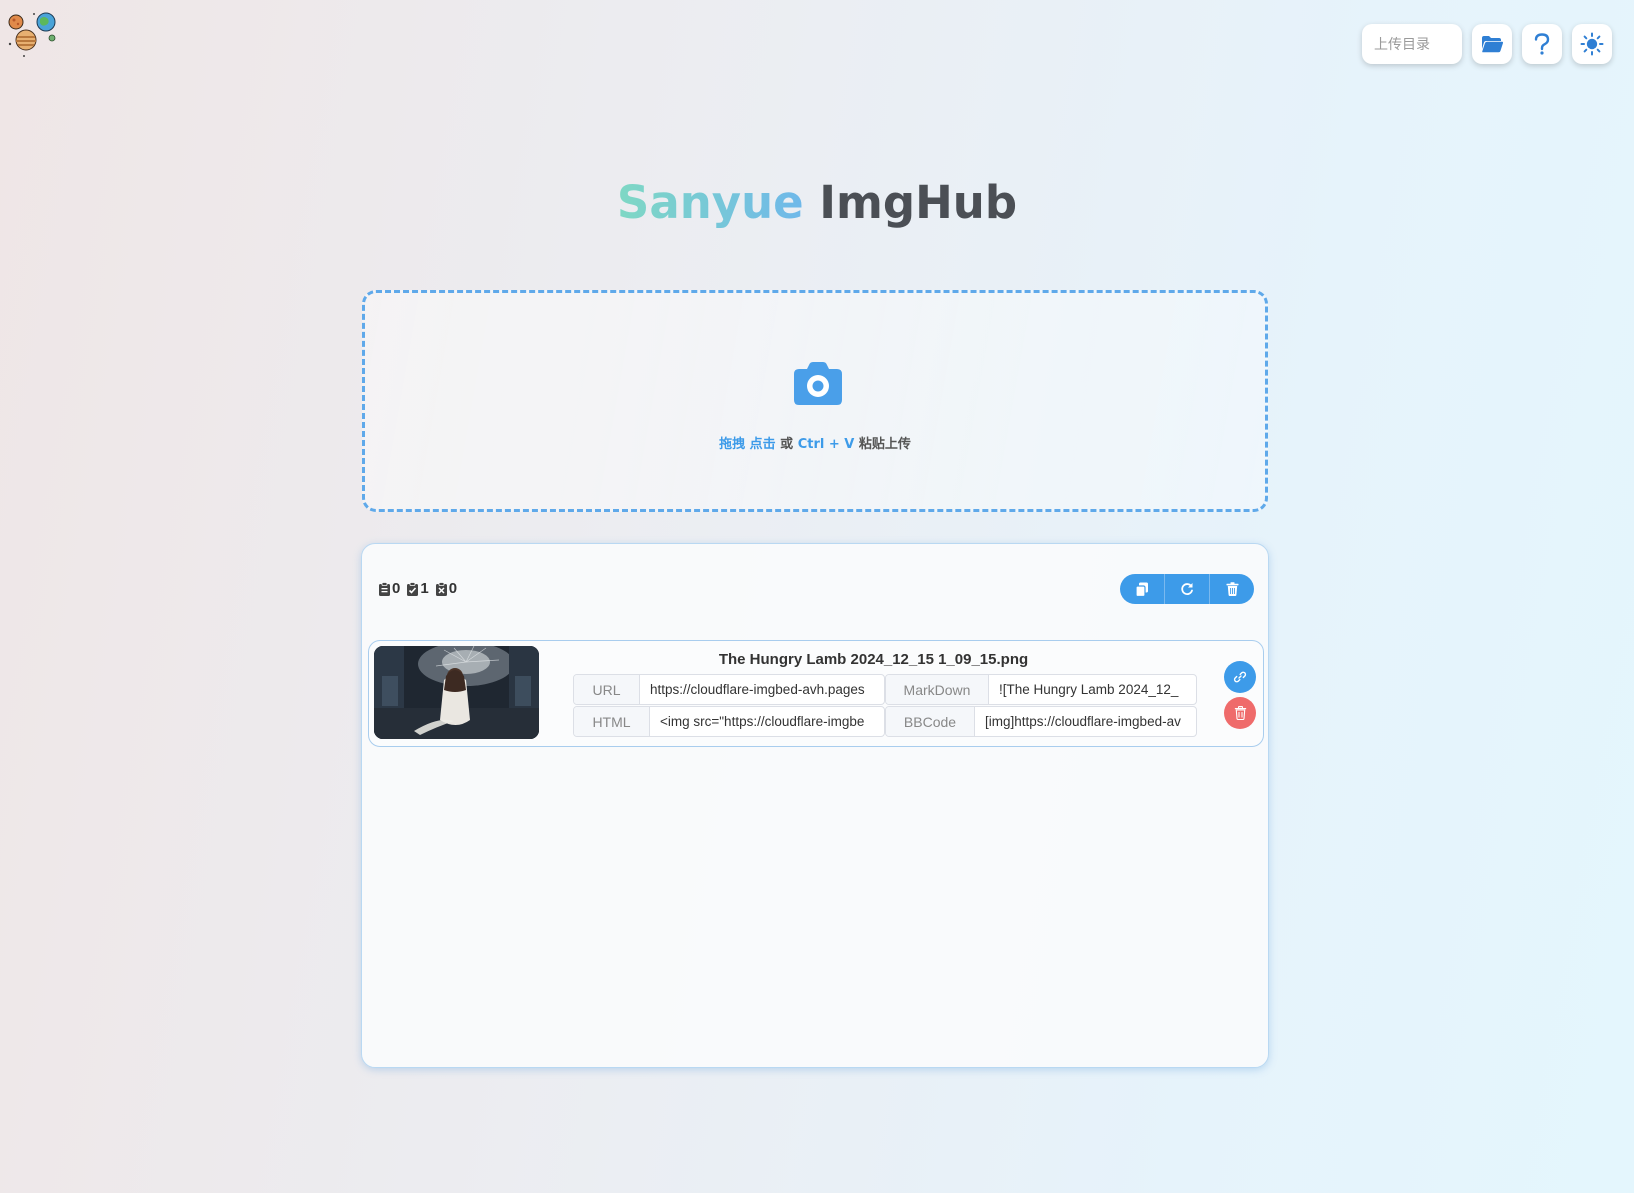 The width and height of the screenshot is (1634, 1193). What do you see at coordinates (762, 689) in the screenshot?
I see `link-url-value: https://cloudflare-imgbed-avh.pages` at bounding box center [762, 689].